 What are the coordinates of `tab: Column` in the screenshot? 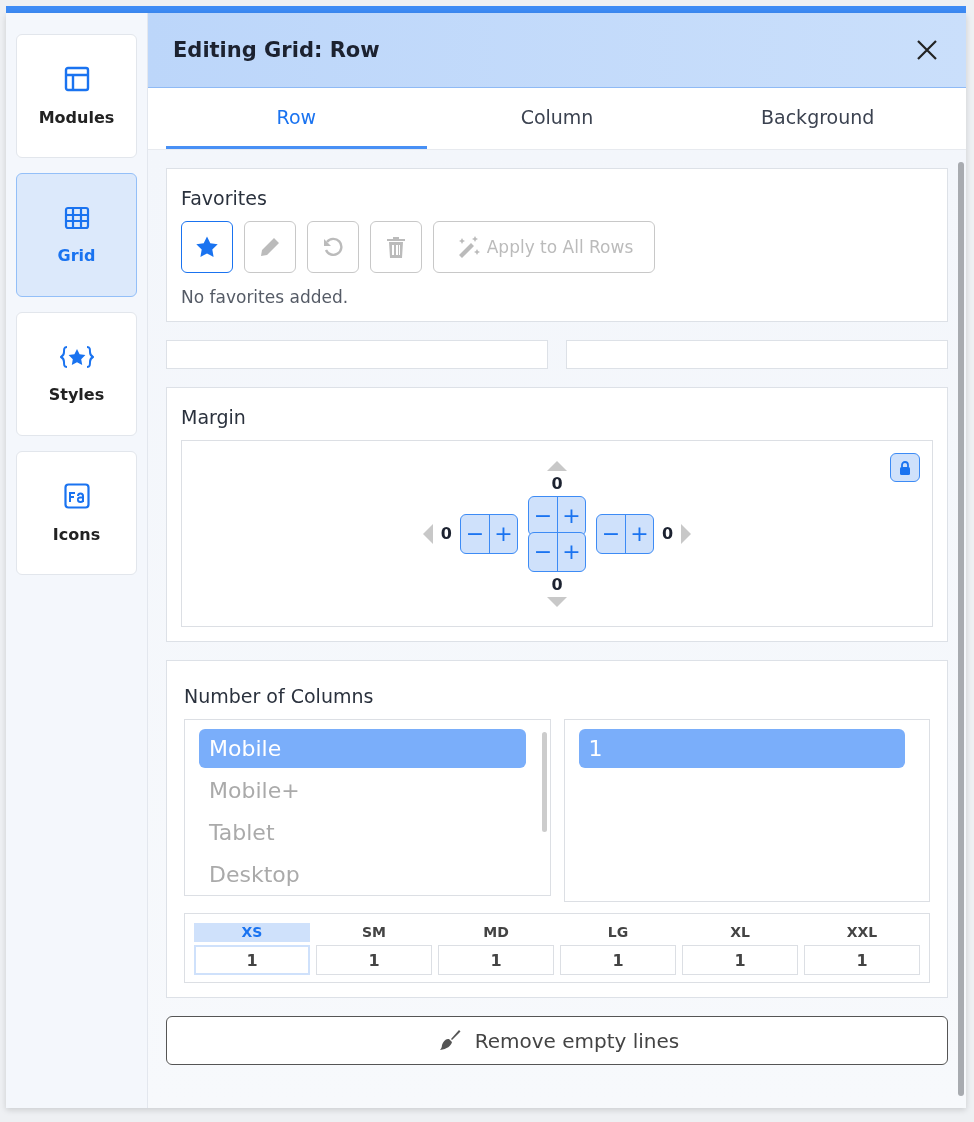 It's located at (557, 118).